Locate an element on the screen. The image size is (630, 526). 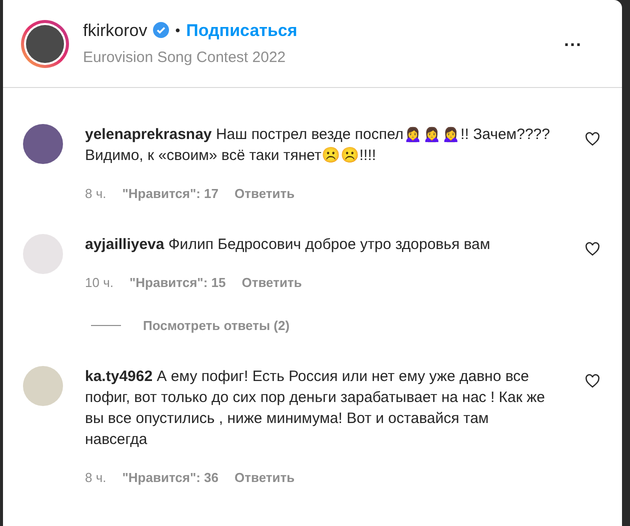
likes-count: "Нравится": 15 is located at coordinates (177, 282).